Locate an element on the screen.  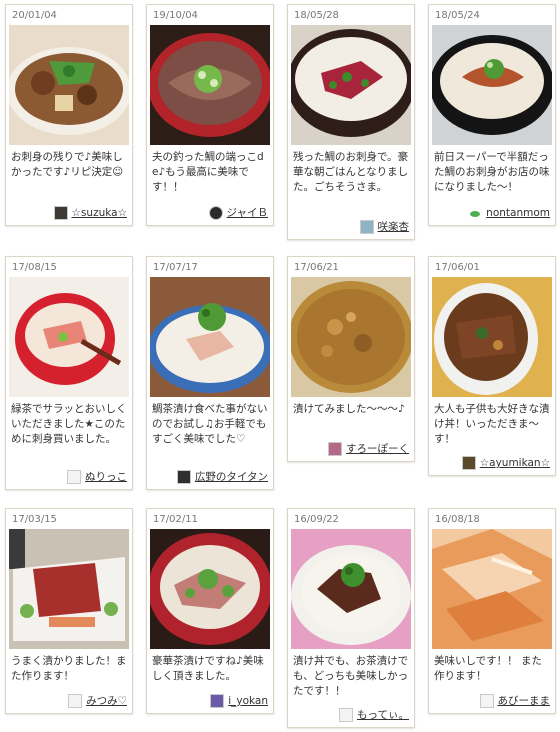
post-date: 17/06/01 is located at coordinates (457, 267).